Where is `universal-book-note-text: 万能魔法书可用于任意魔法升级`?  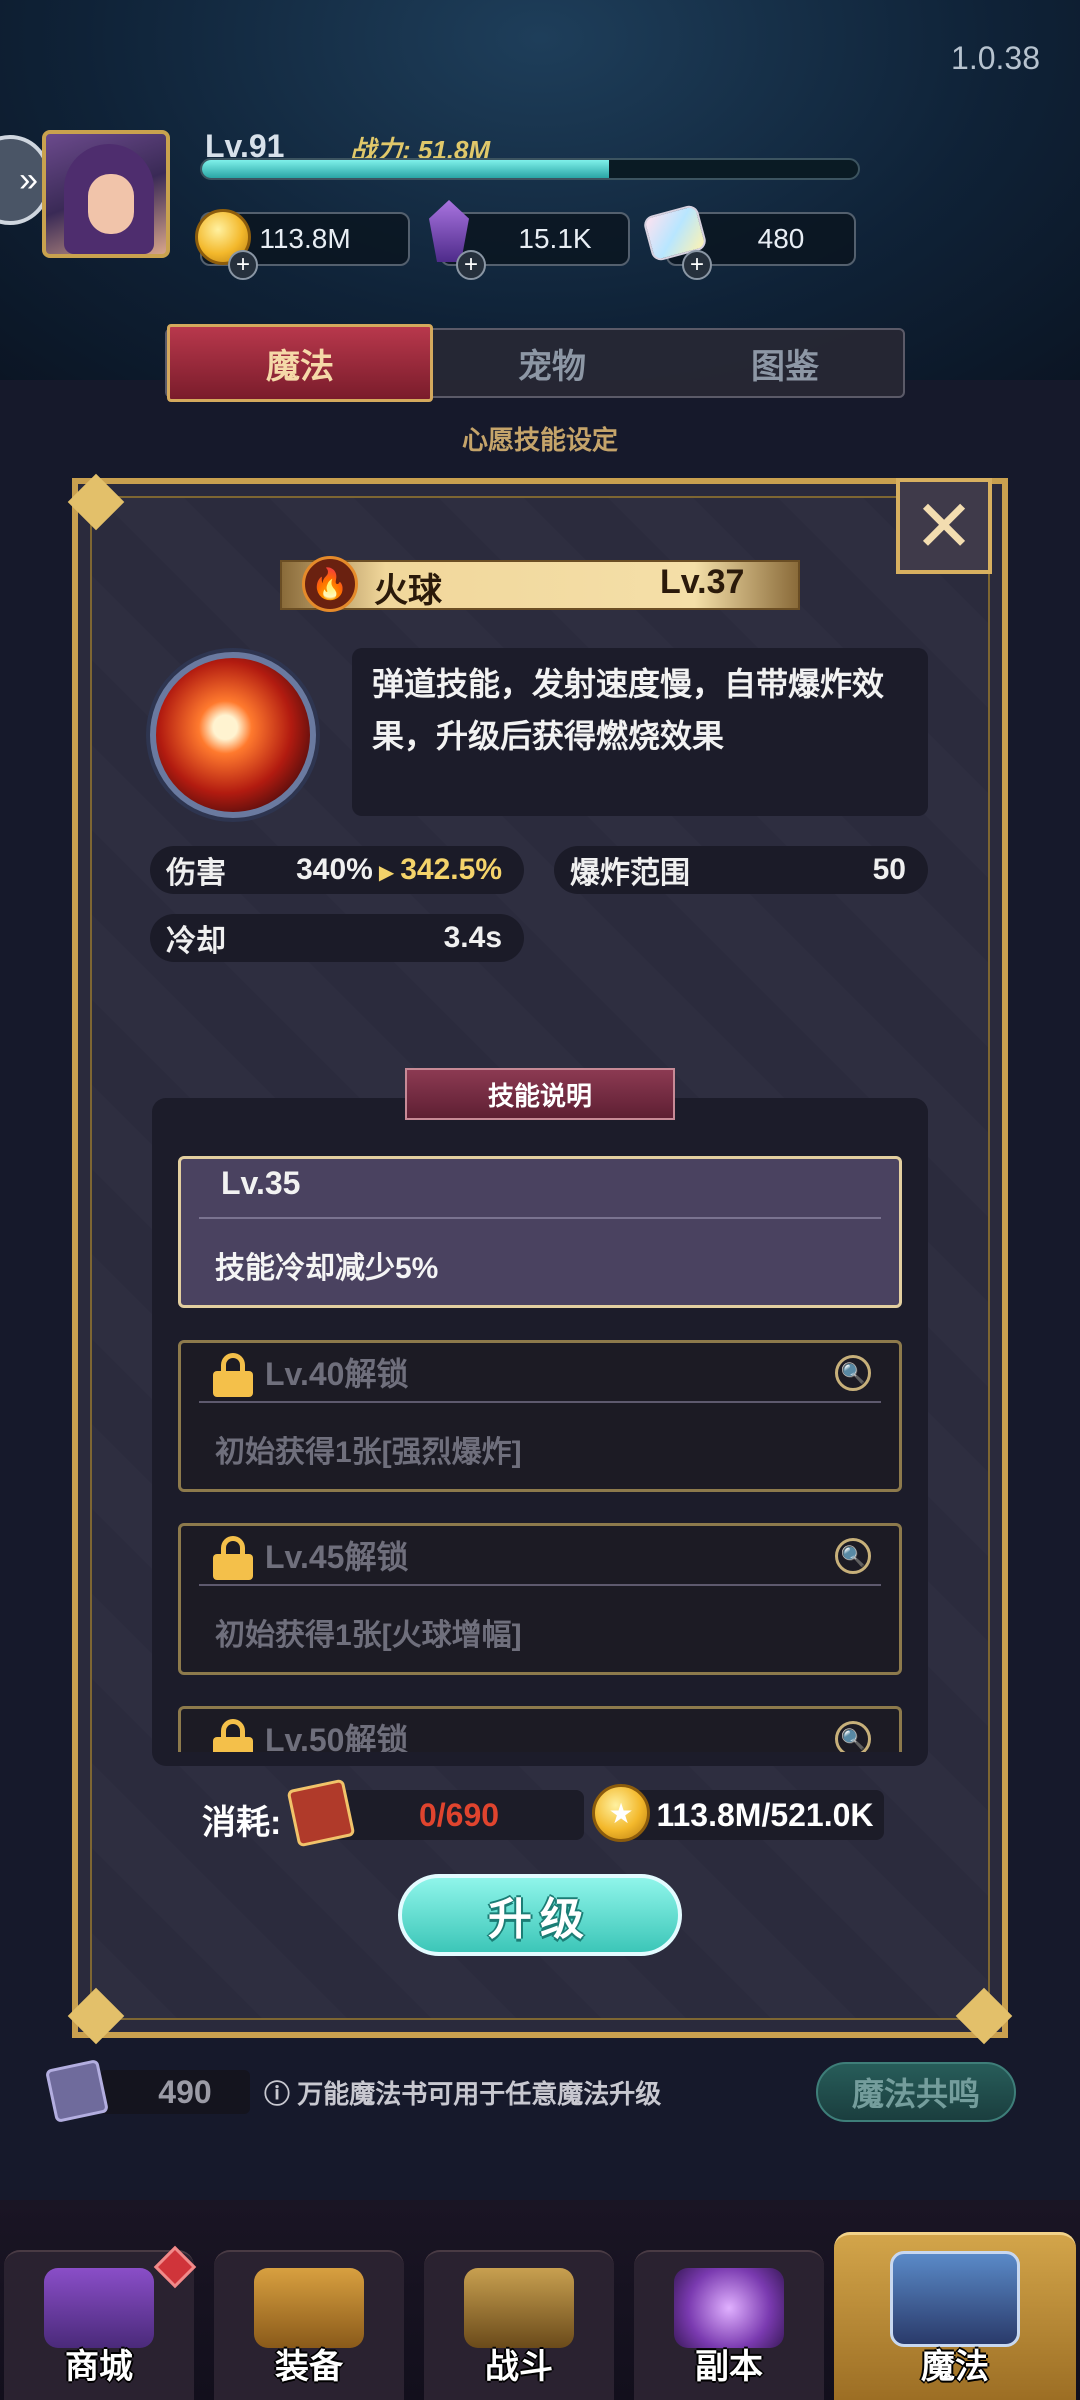 universal-book-note-text: 万能魔法书可用于任意魔法升级 is located at coordinates (479, 2094).